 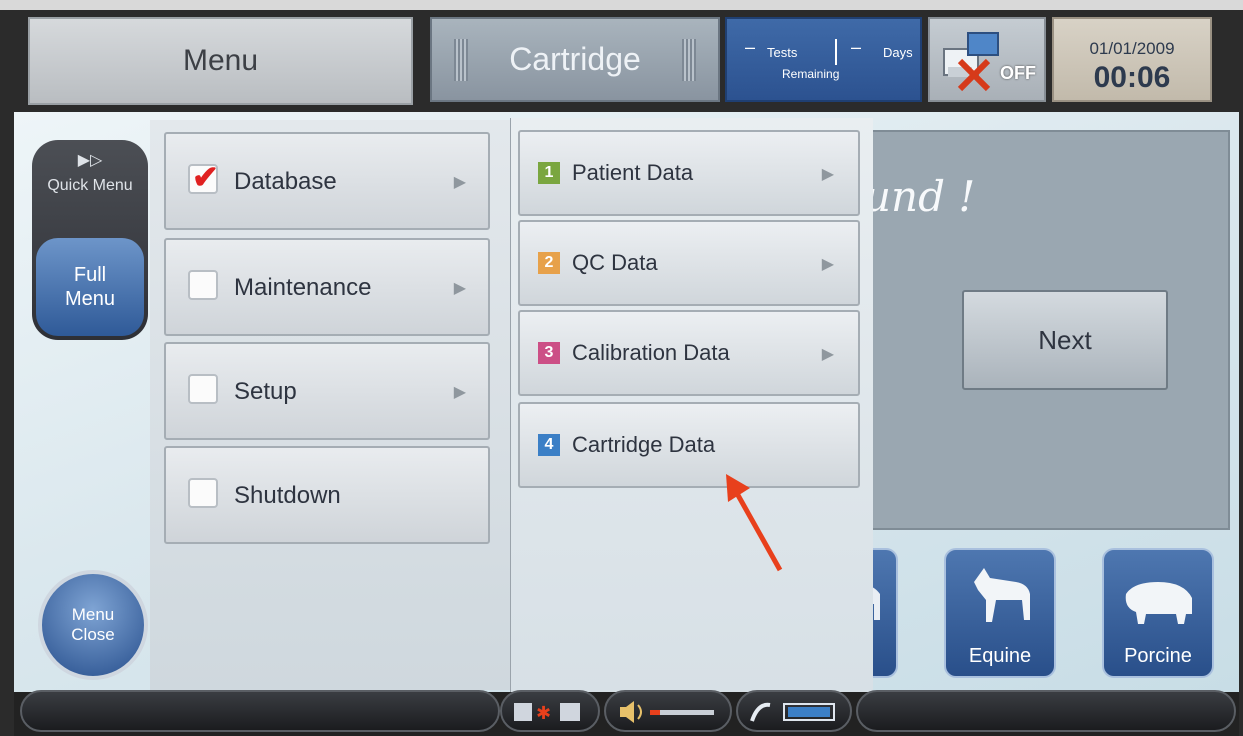 I want to click on printer-off-label: OFF, so click(x=1018, y=73).